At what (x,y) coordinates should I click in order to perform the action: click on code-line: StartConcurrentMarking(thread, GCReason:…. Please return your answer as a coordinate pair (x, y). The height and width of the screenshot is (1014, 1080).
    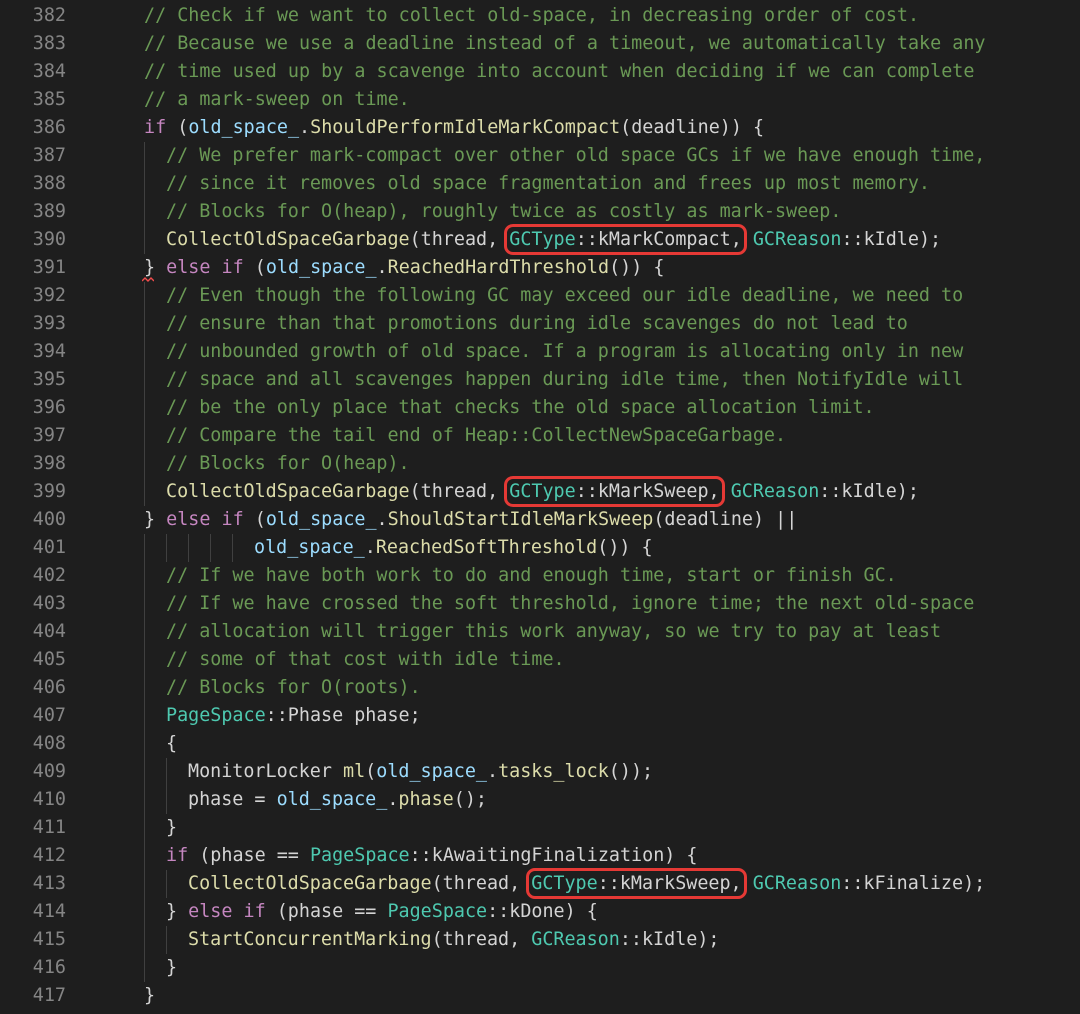
    Looking at the image, I should click on (453, 940).